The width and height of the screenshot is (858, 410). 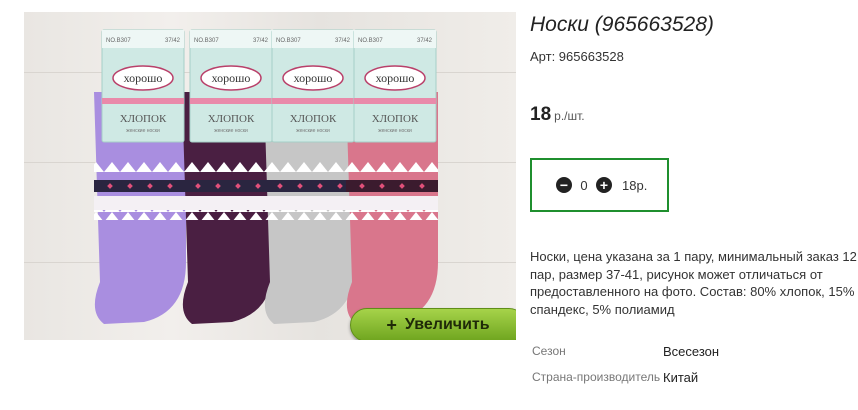 What do you see at coordinates (564, 185) in the screenshot?
I see `minus-icon: −` at bounding box center [564, 185].